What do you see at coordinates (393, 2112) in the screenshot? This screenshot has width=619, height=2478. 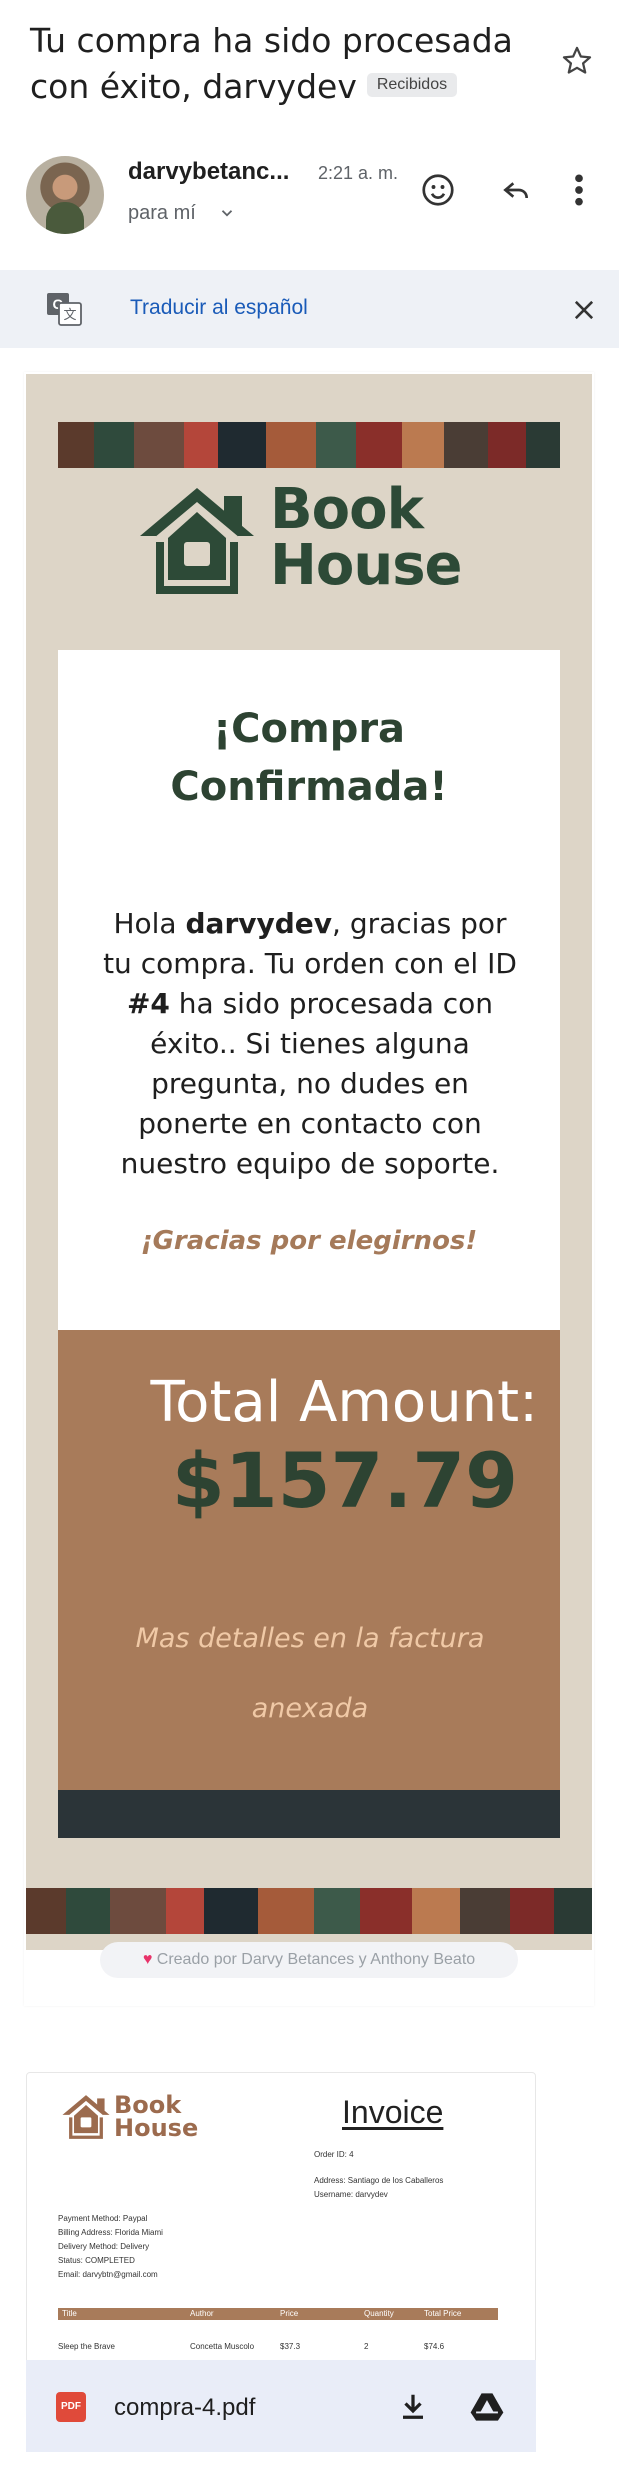 I see `invoice-title: Invoice` at bounding box center [393, 2112].